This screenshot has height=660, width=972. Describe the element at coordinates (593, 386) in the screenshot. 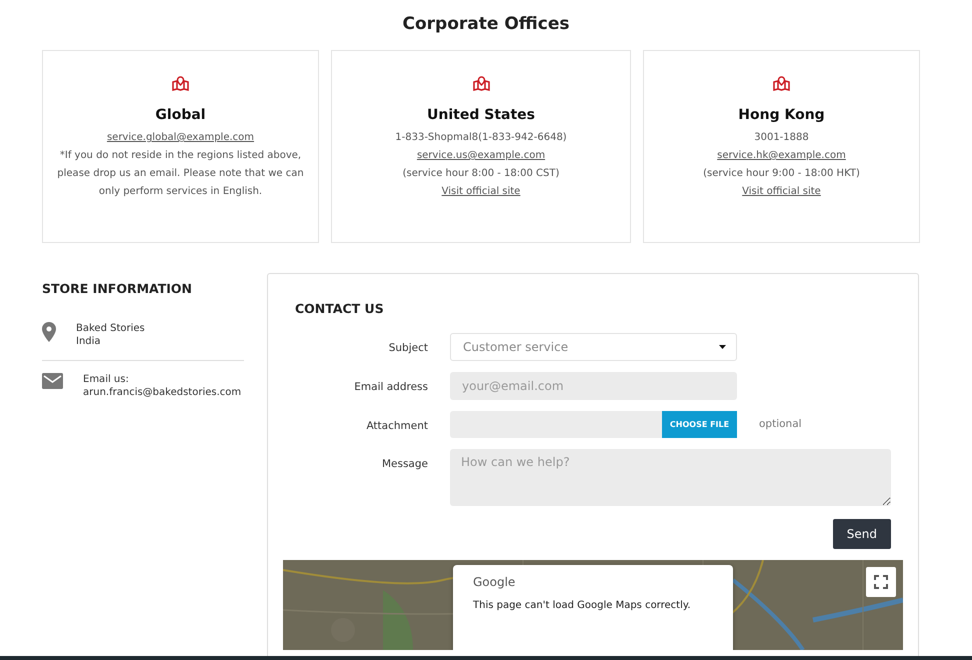

I see `email-field: your@email.com` at that location.